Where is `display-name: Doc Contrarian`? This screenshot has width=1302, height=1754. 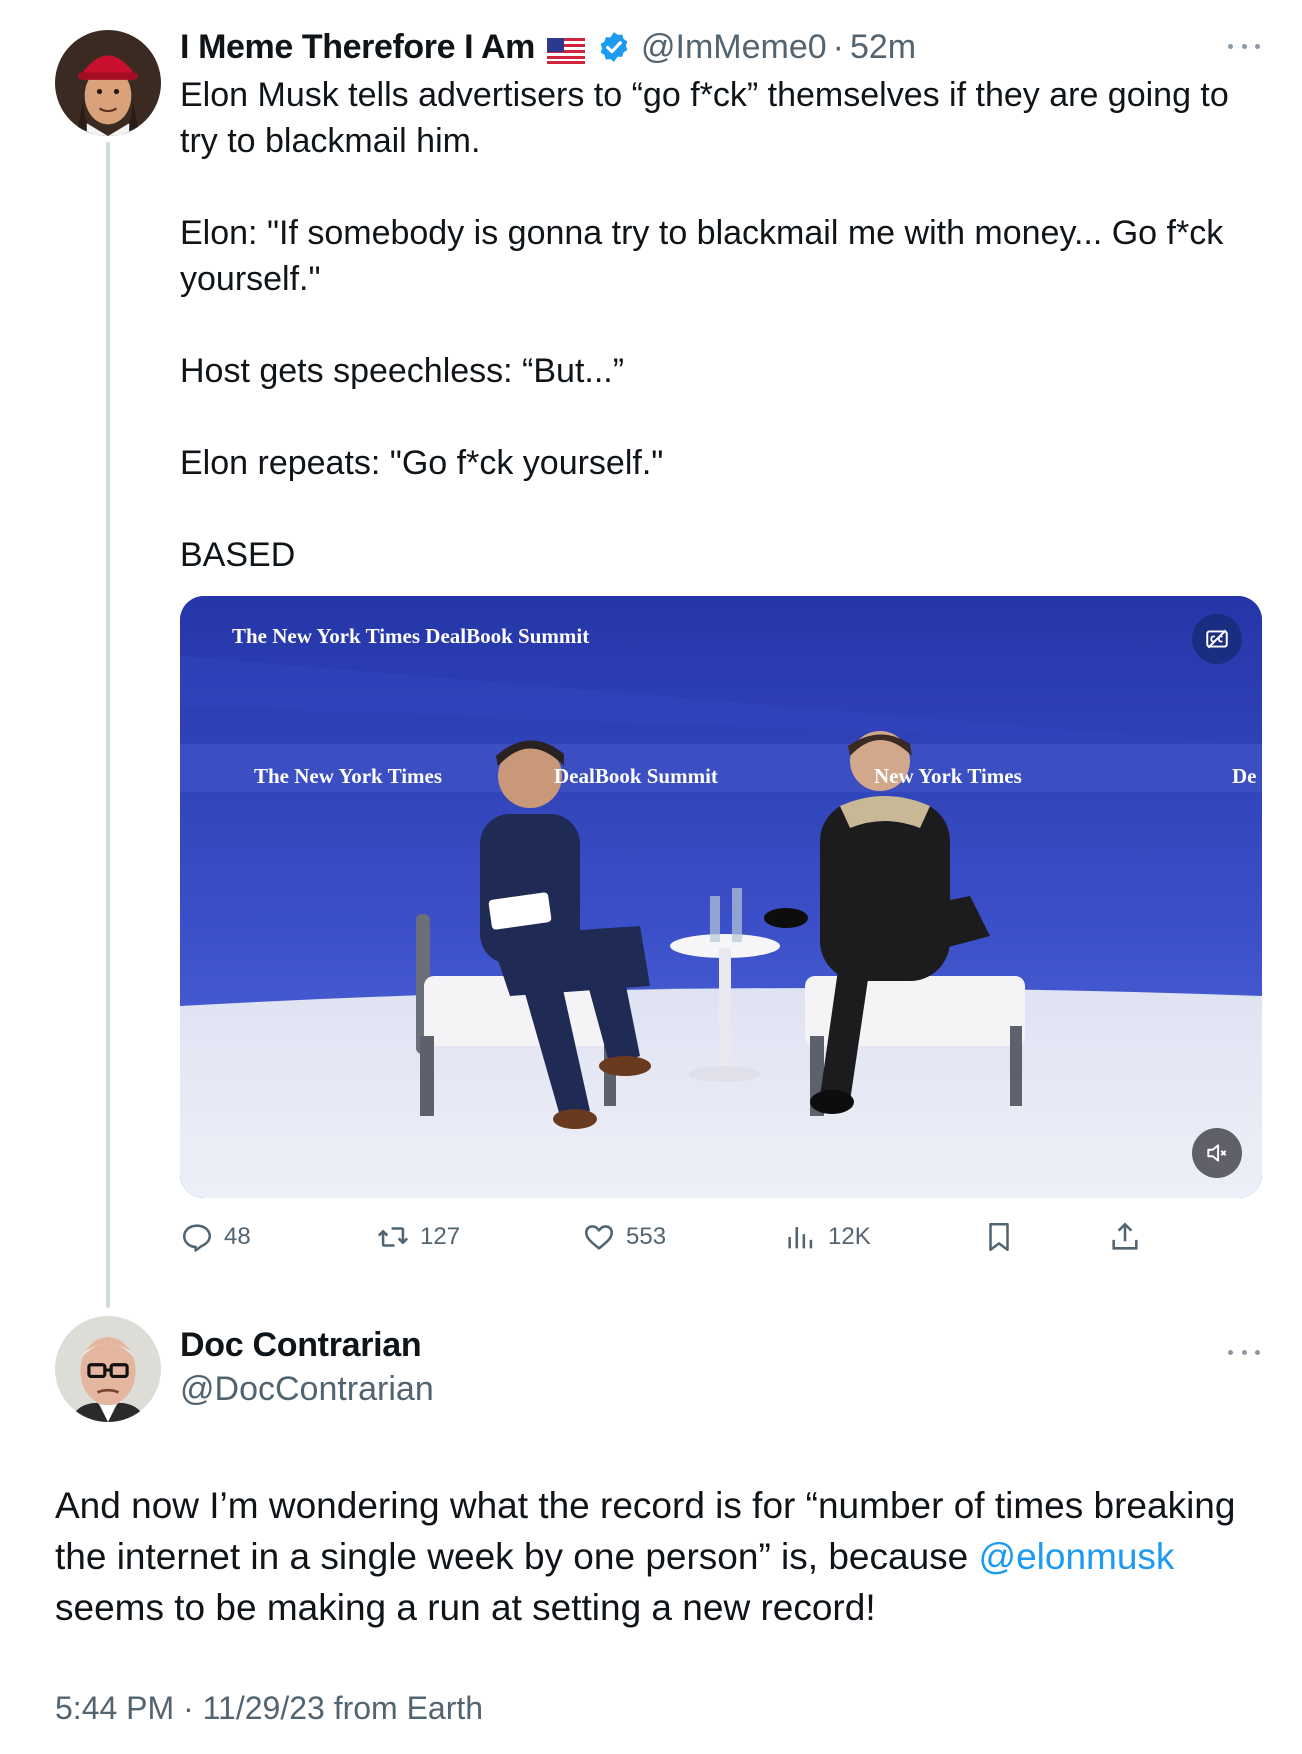 display-name: Doc Contrarian is located at coordinates (301, 1345).